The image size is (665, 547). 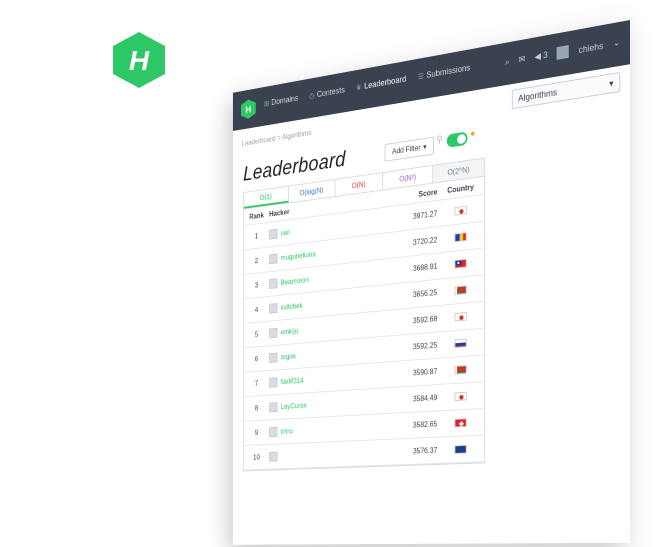 I want to click on notification-count: 3, so click(x=545, y=55).